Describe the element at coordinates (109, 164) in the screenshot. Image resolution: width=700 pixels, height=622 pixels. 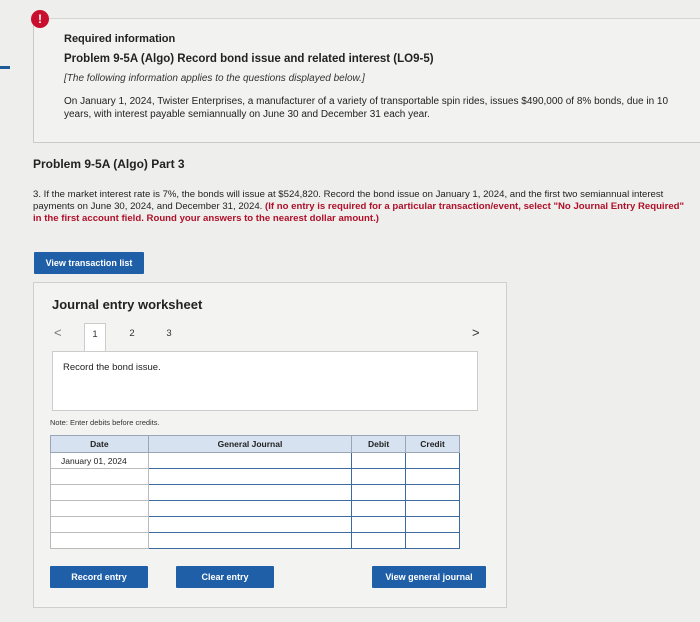
I see `part-title: Problem 9-5A (Algo) Part 3` at that location.